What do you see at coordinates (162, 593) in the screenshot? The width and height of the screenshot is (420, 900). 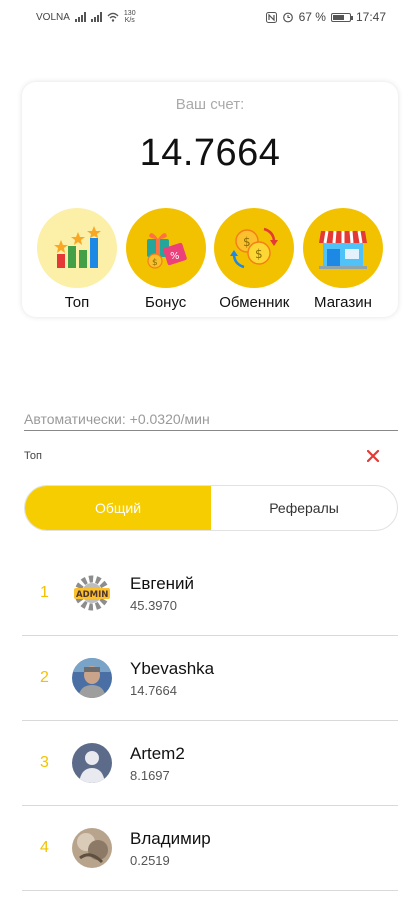 I see `user-info: Евгений 45.3970` at bounding box center [162, 593].